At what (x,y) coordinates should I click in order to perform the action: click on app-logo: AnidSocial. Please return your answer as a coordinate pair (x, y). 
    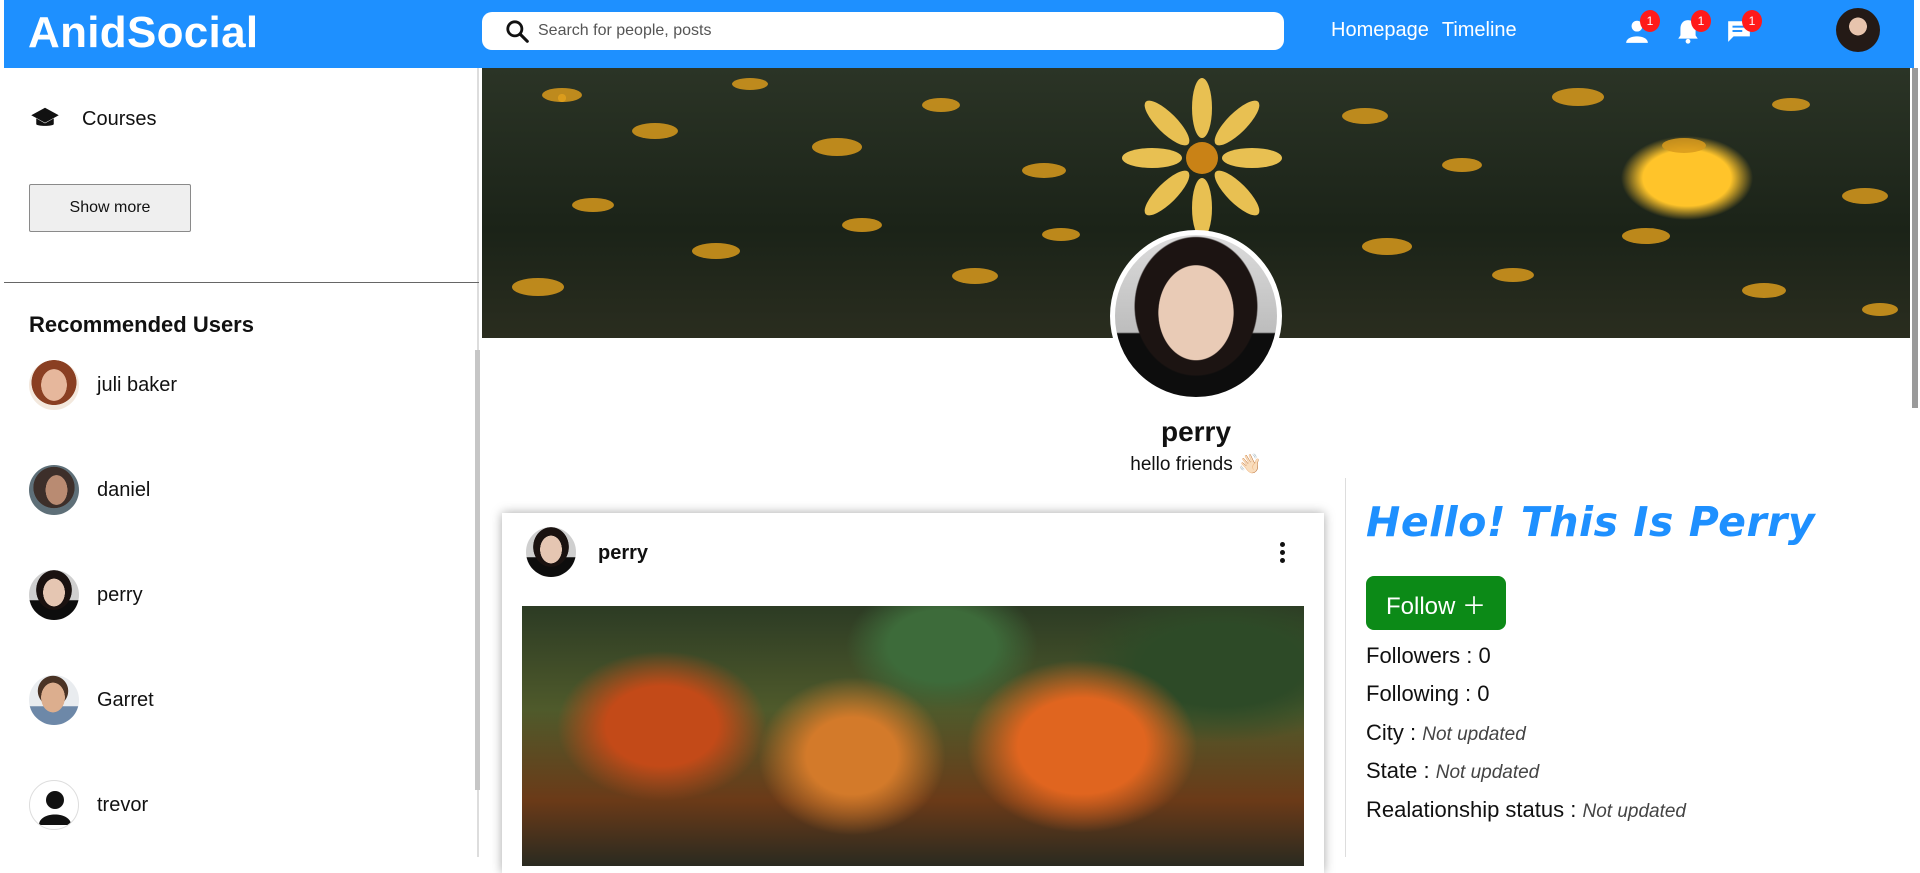
    Looking at the image, I should click on (143, 33).